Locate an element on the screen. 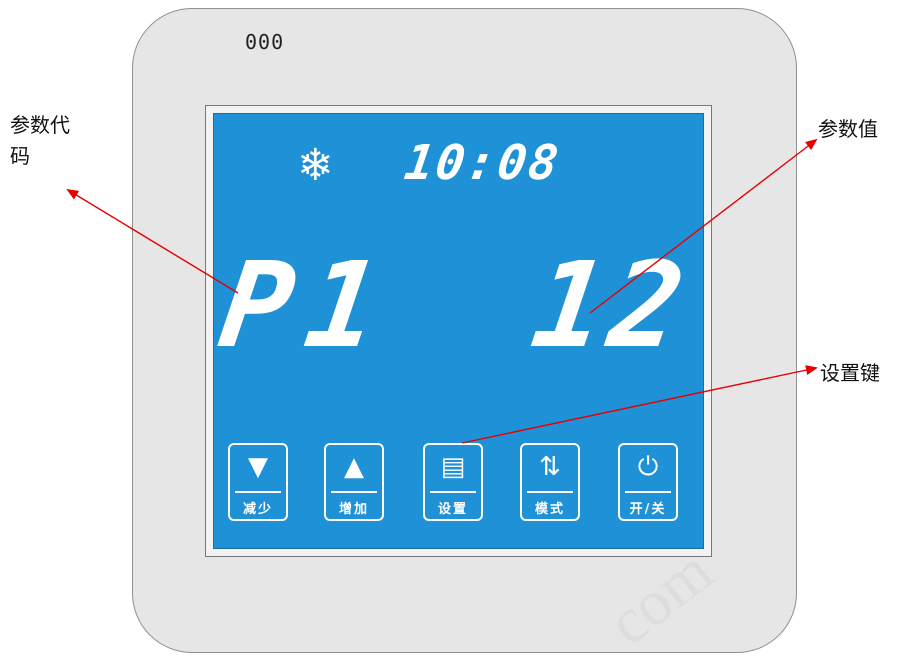 The width and height of the screenshot is (902, 660). power-key: ⏻ 开/关 is located at coordinates (648, 482).